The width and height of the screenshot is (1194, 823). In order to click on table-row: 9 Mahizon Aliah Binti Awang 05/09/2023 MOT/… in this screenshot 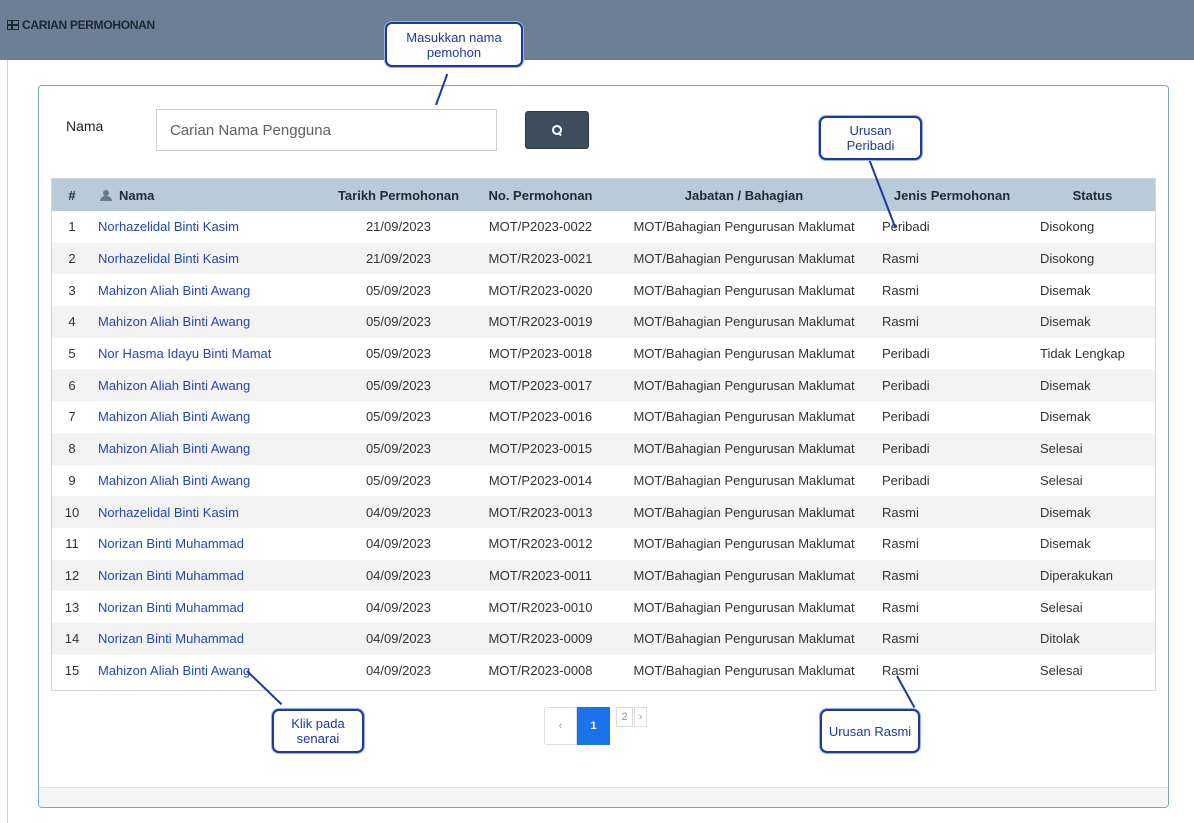, I will do `click(603, 481)`.